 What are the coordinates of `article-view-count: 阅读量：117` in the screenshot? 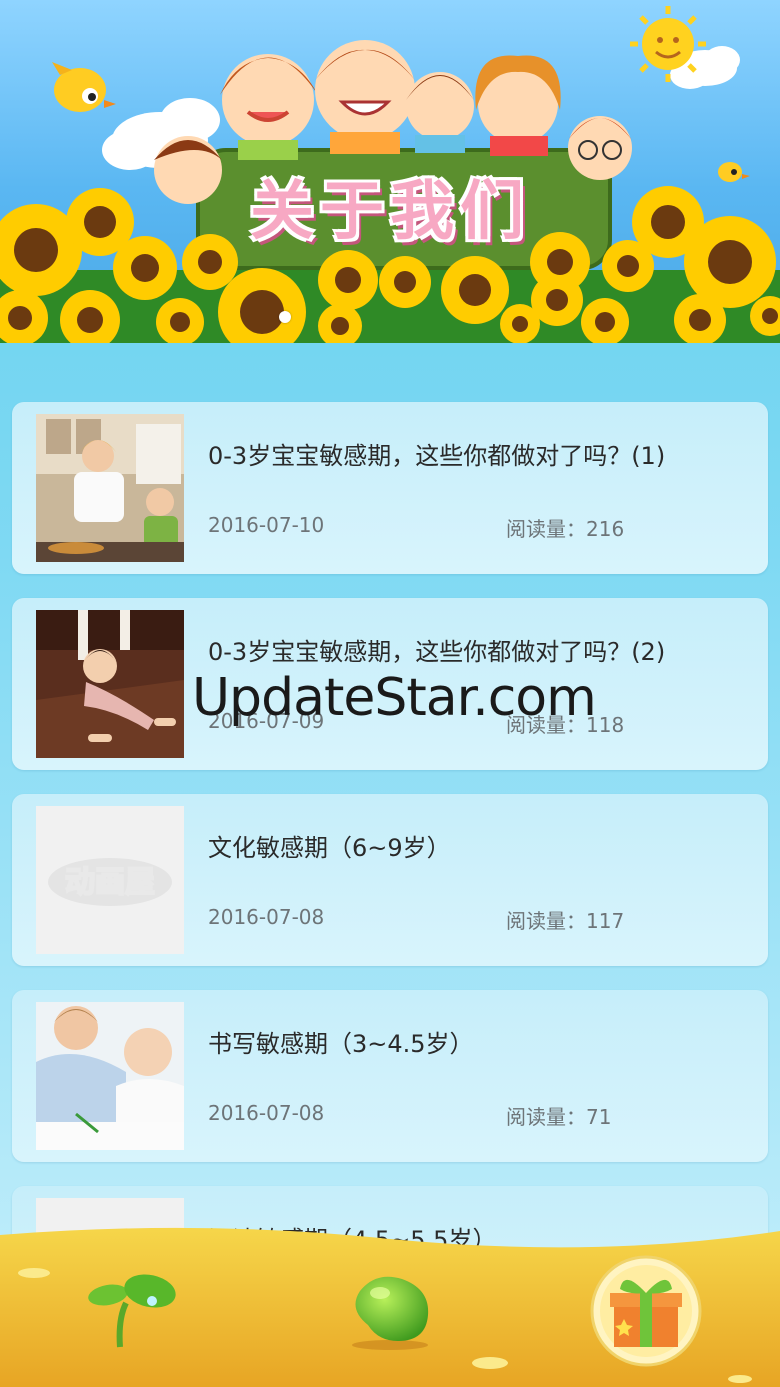 It's located at (565, 921).